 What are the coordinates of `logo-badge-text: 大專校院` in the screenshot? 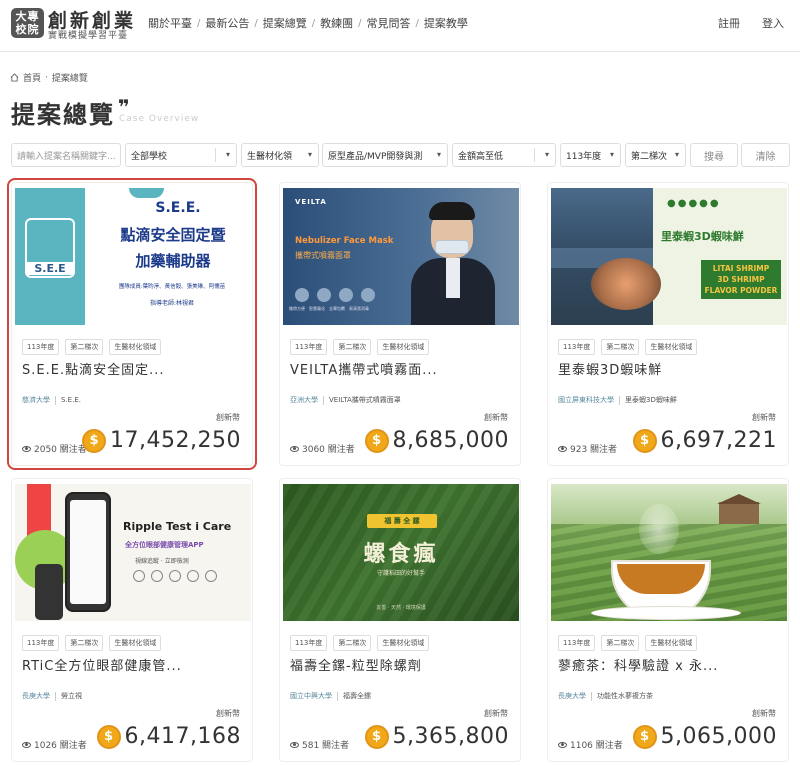 It's located at (27, 23).